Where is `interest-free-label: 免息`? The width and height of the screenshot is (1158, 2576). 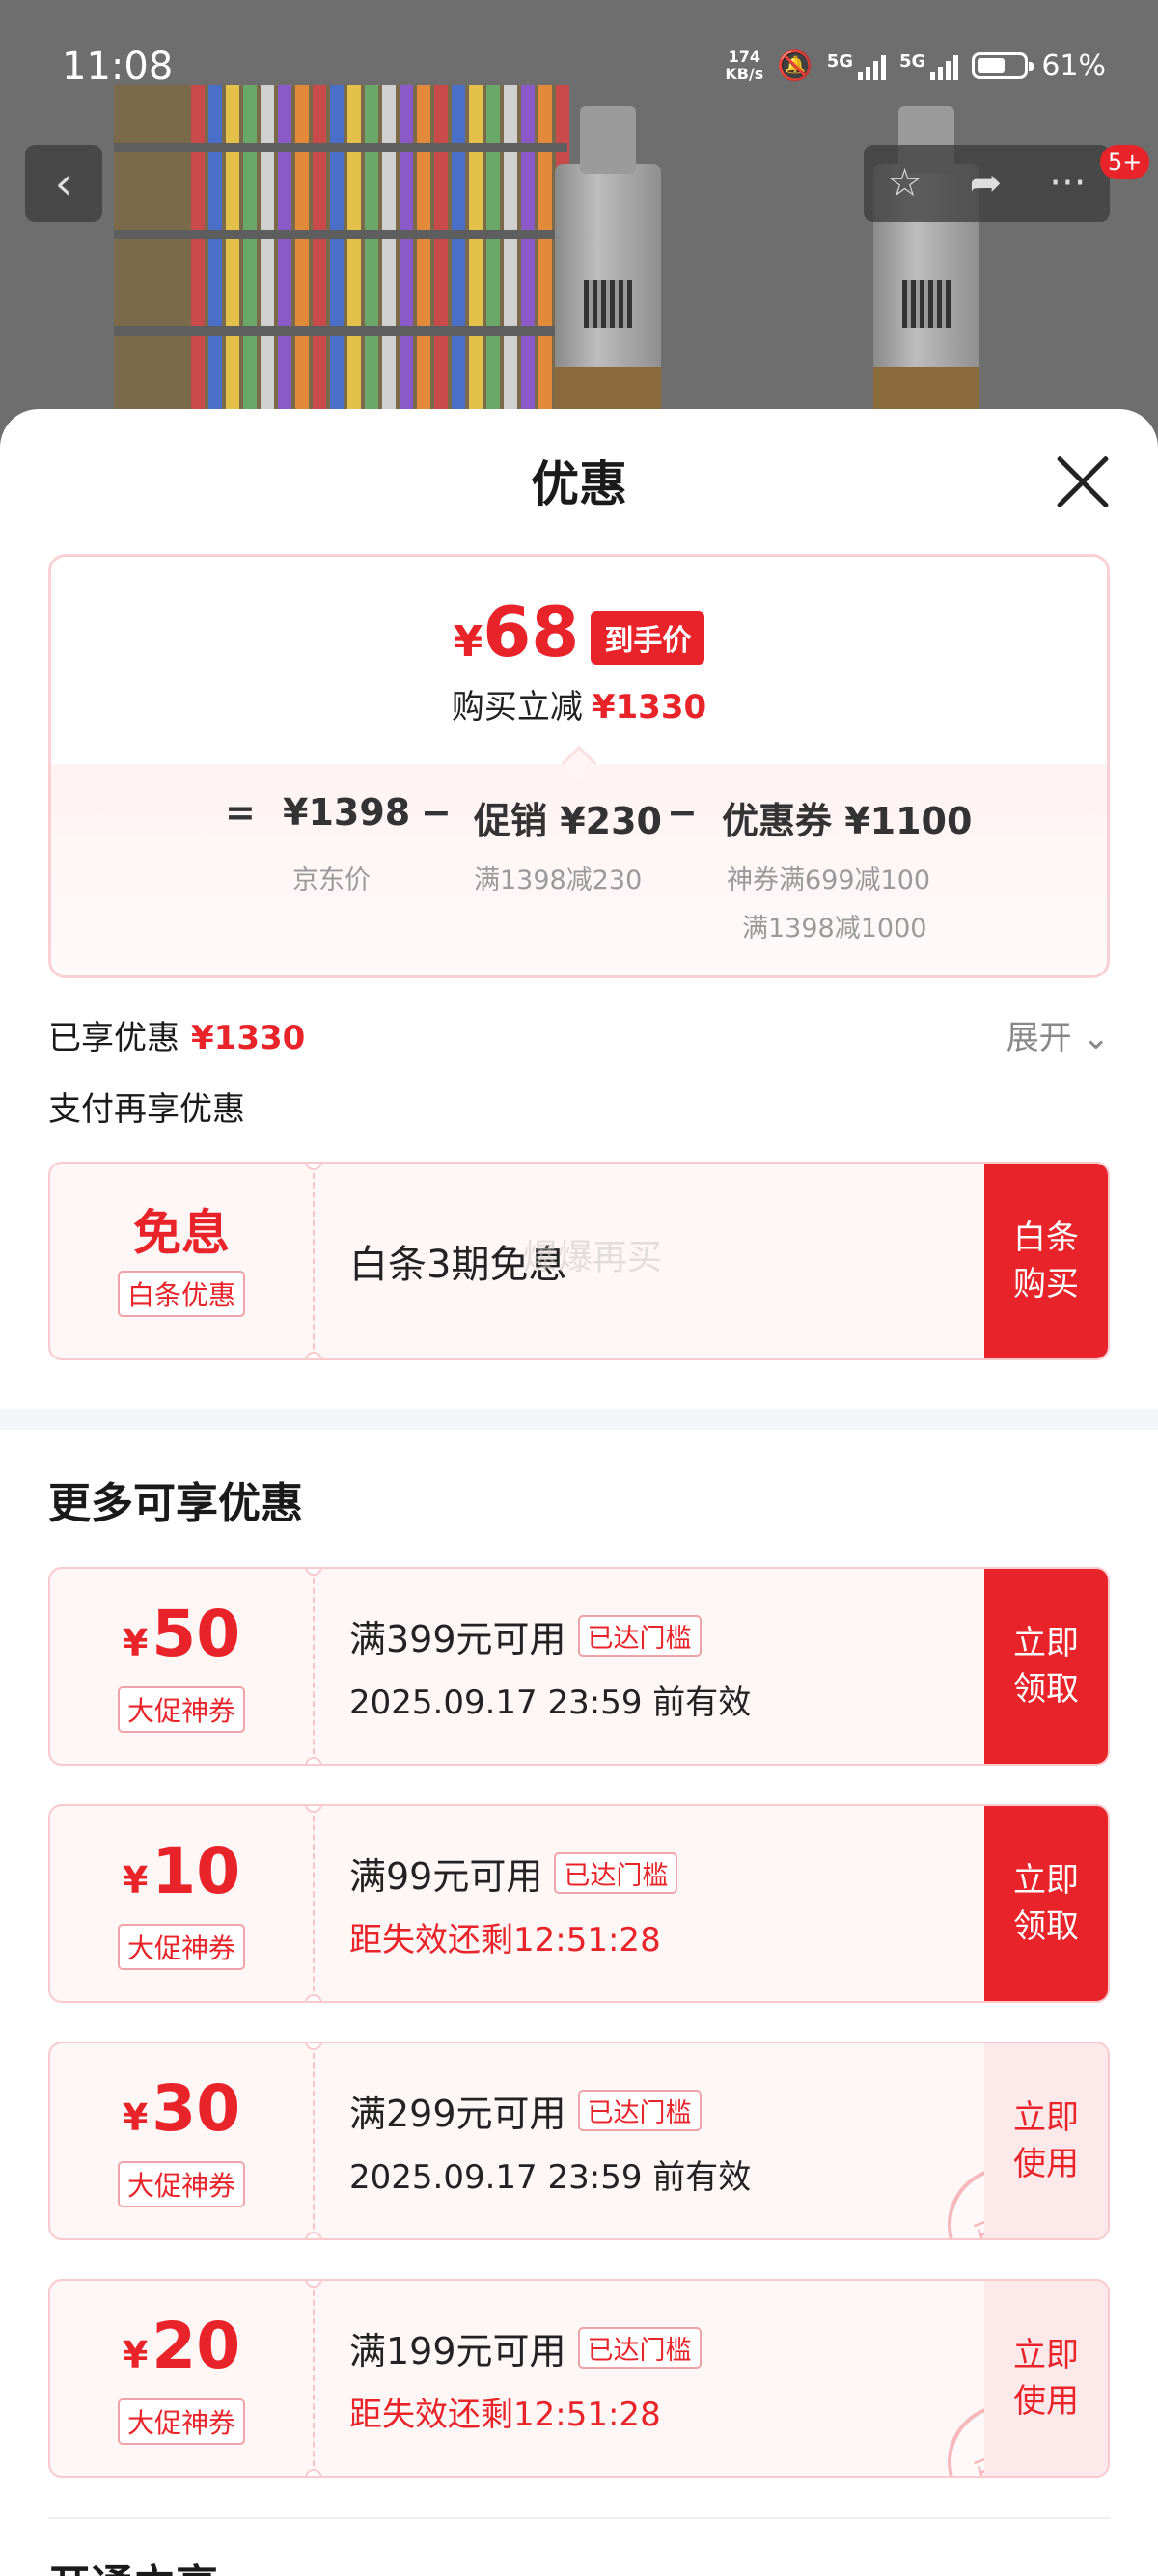
interest-free-label: 免息 is located at coordinates (181, 1233).